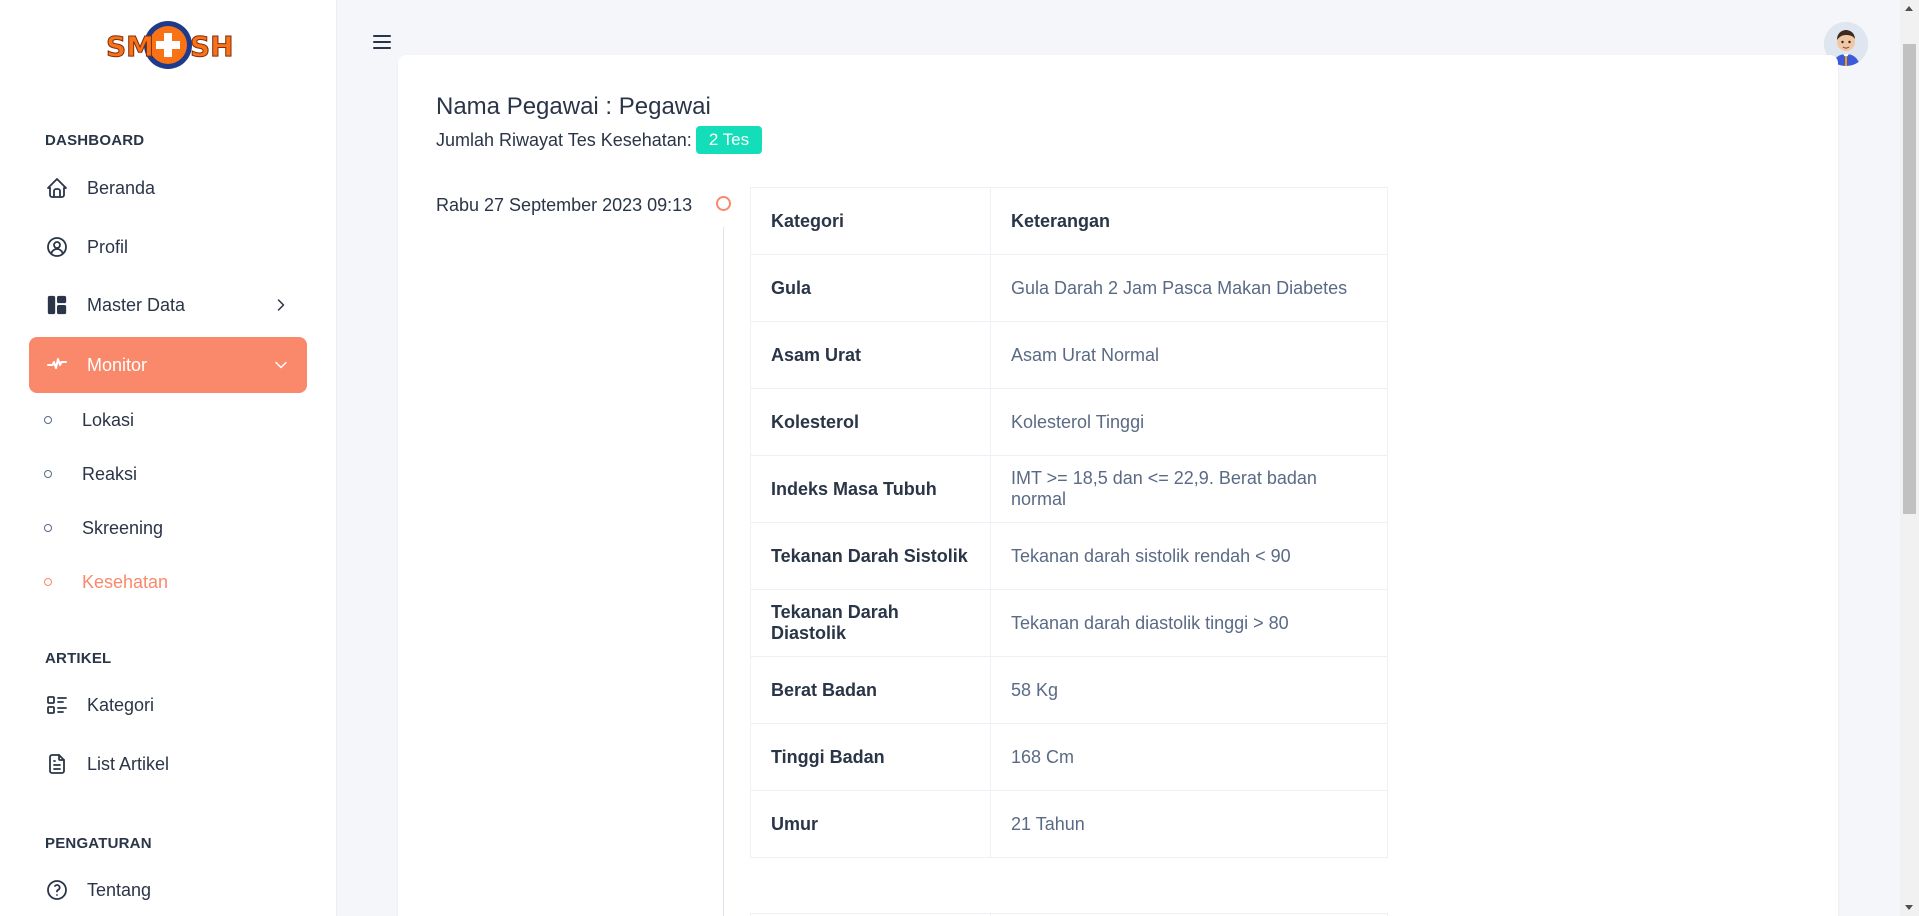 This screenshot has height=916, width=1919. What do you see at coordinates (870, 422) in the screenshot?
I see `row-category: Kolesterol` at bounding box center [870, 422].